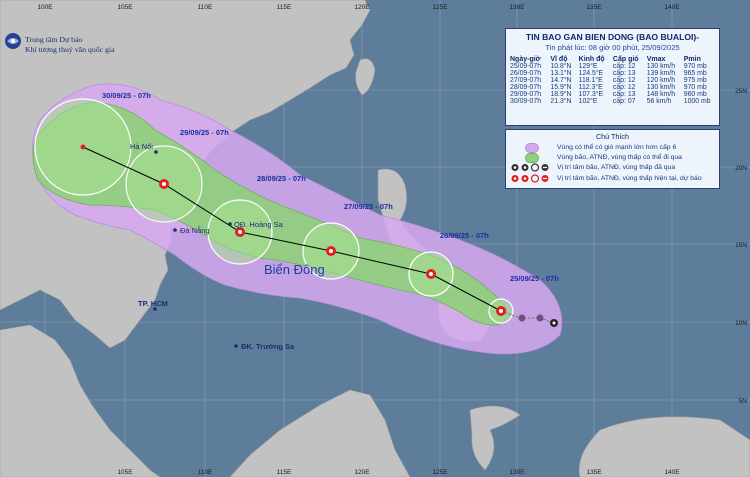 This screenshot has height=477, width=750. Describe the element at coordinates (70, 49) in the screenshot. I see `org-line-2: Khí tượng thuỷ văn quốc gia` at that location.